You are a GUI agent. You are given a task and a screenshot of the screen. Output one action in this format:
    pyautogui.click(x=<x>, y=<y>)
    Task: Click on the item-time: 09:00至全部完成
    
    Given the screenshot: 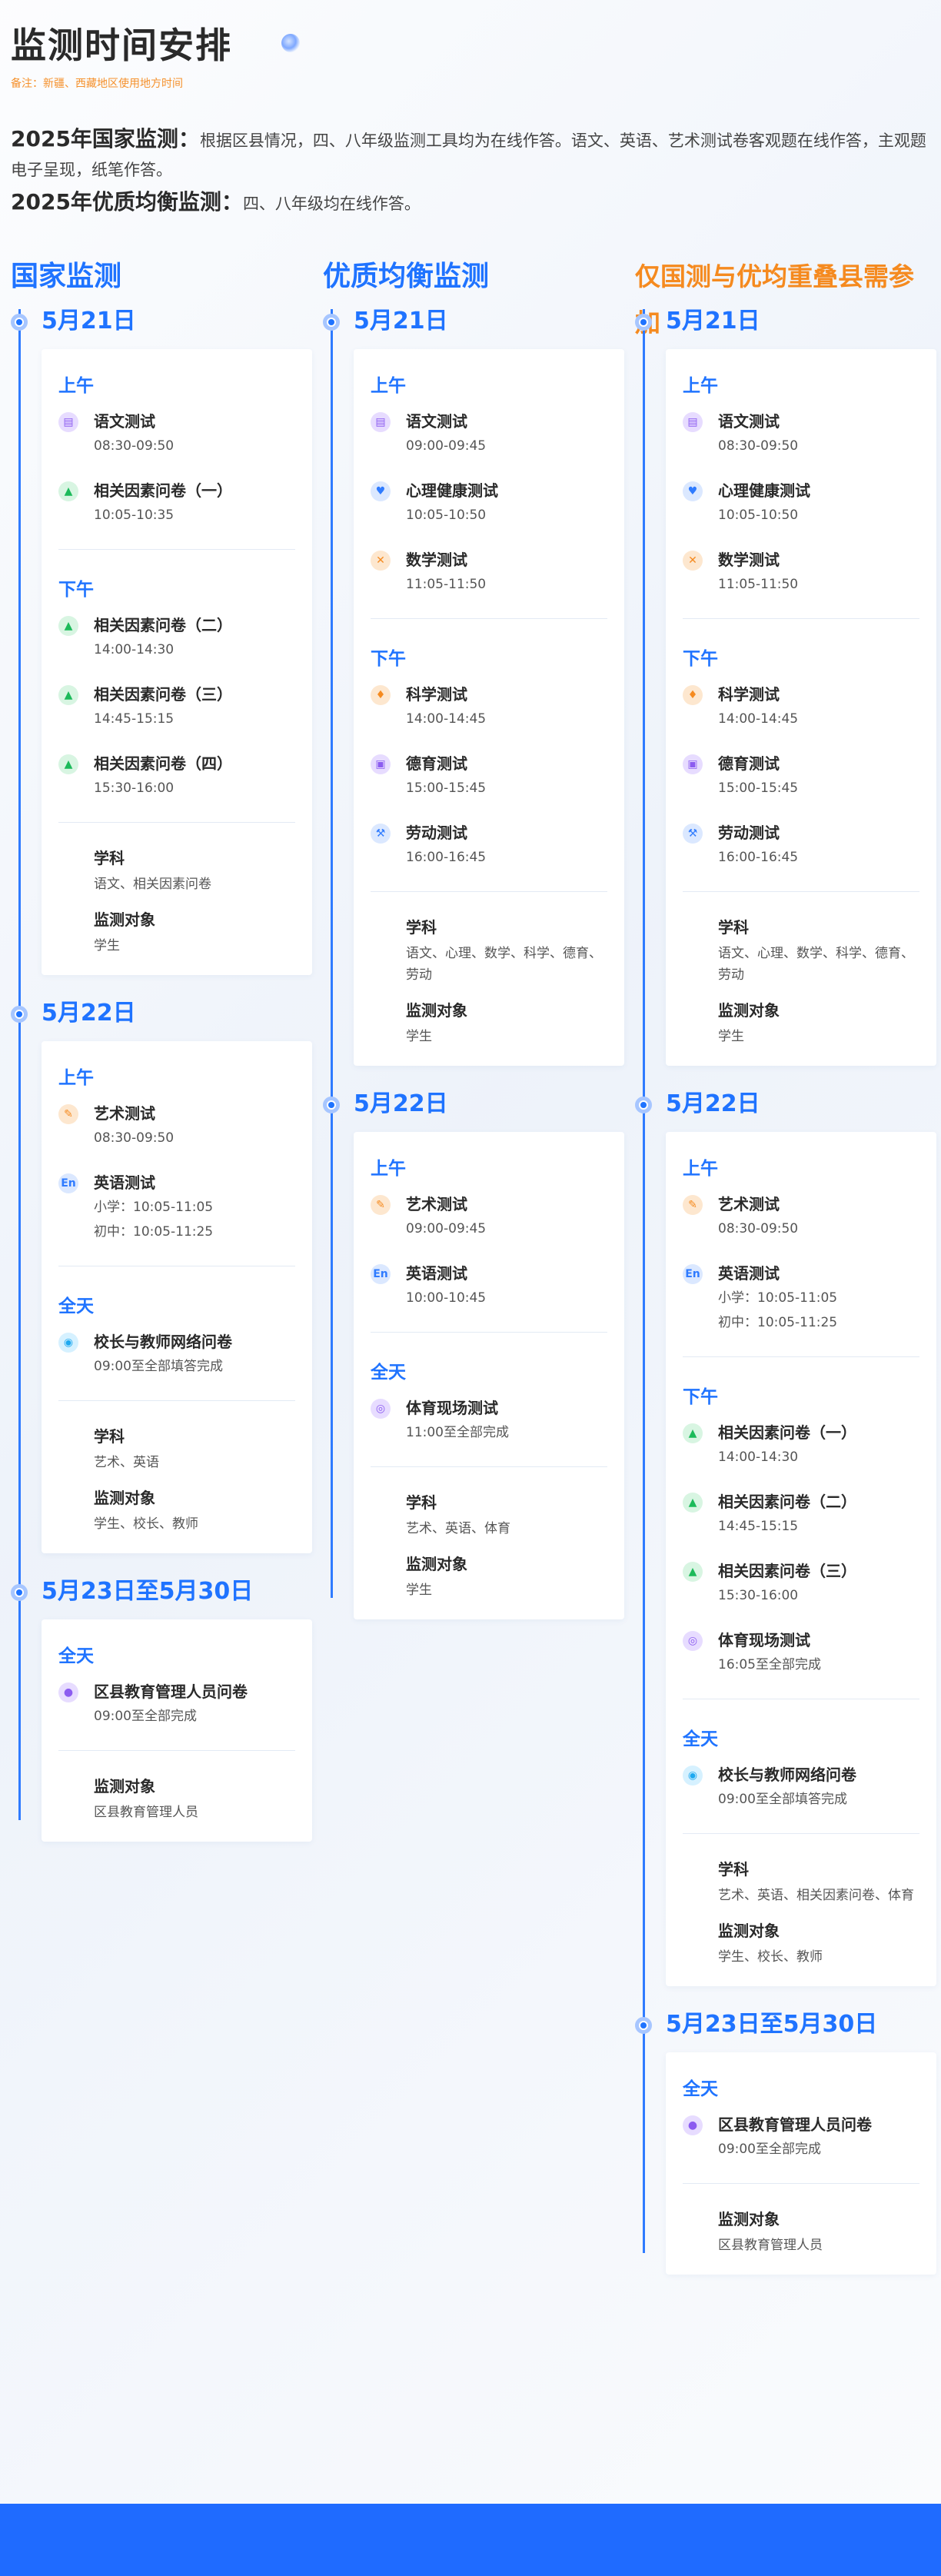 What is the action you would take?
    pyautogui.click(x=769, y=2149)
    